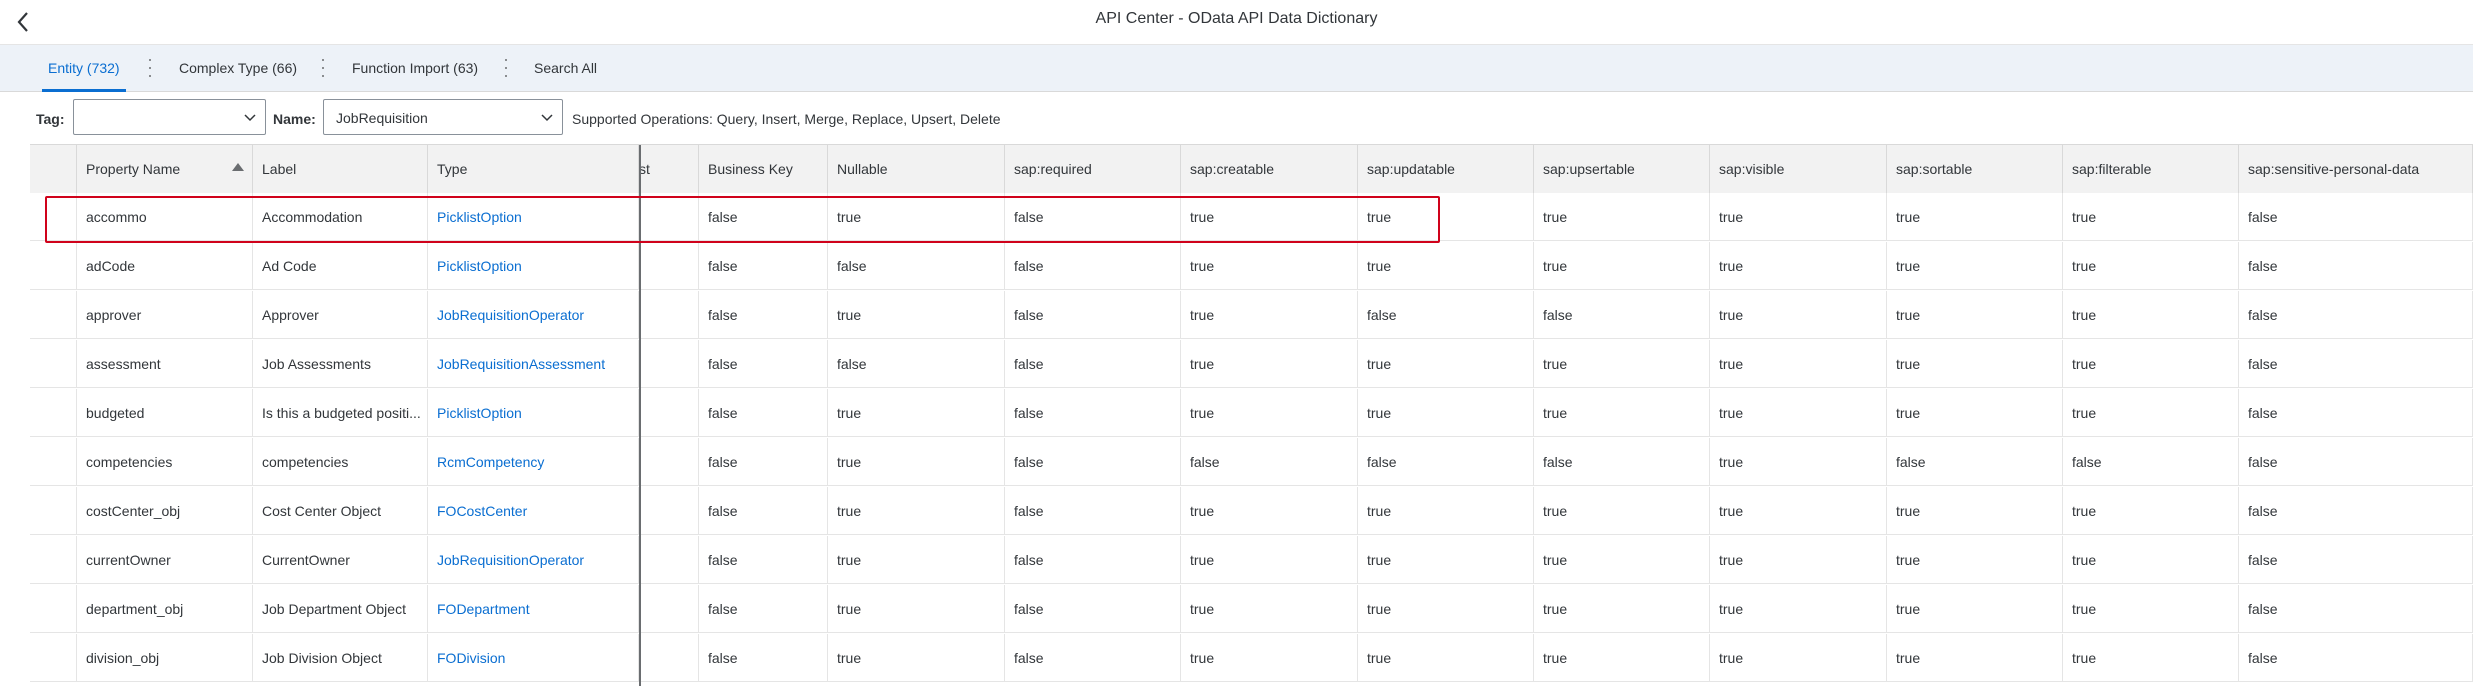 Image resolution: width=2473 pixels, height=686 pixels. Describe the element at coordinates (533, 364) in the screenshot. I see `type-link: JobRequisitionAssessment` at that location.